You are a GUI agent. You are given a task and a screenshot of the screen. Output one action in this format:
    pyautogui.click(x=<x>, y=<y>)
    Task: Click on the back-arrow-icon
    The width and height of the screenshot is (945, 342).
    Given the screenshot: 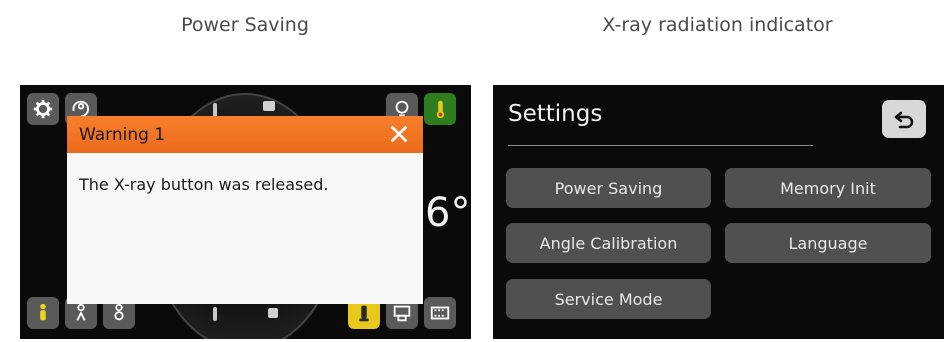 What is the action you would take?
    pyautogui.click(x=904, y=120)
    